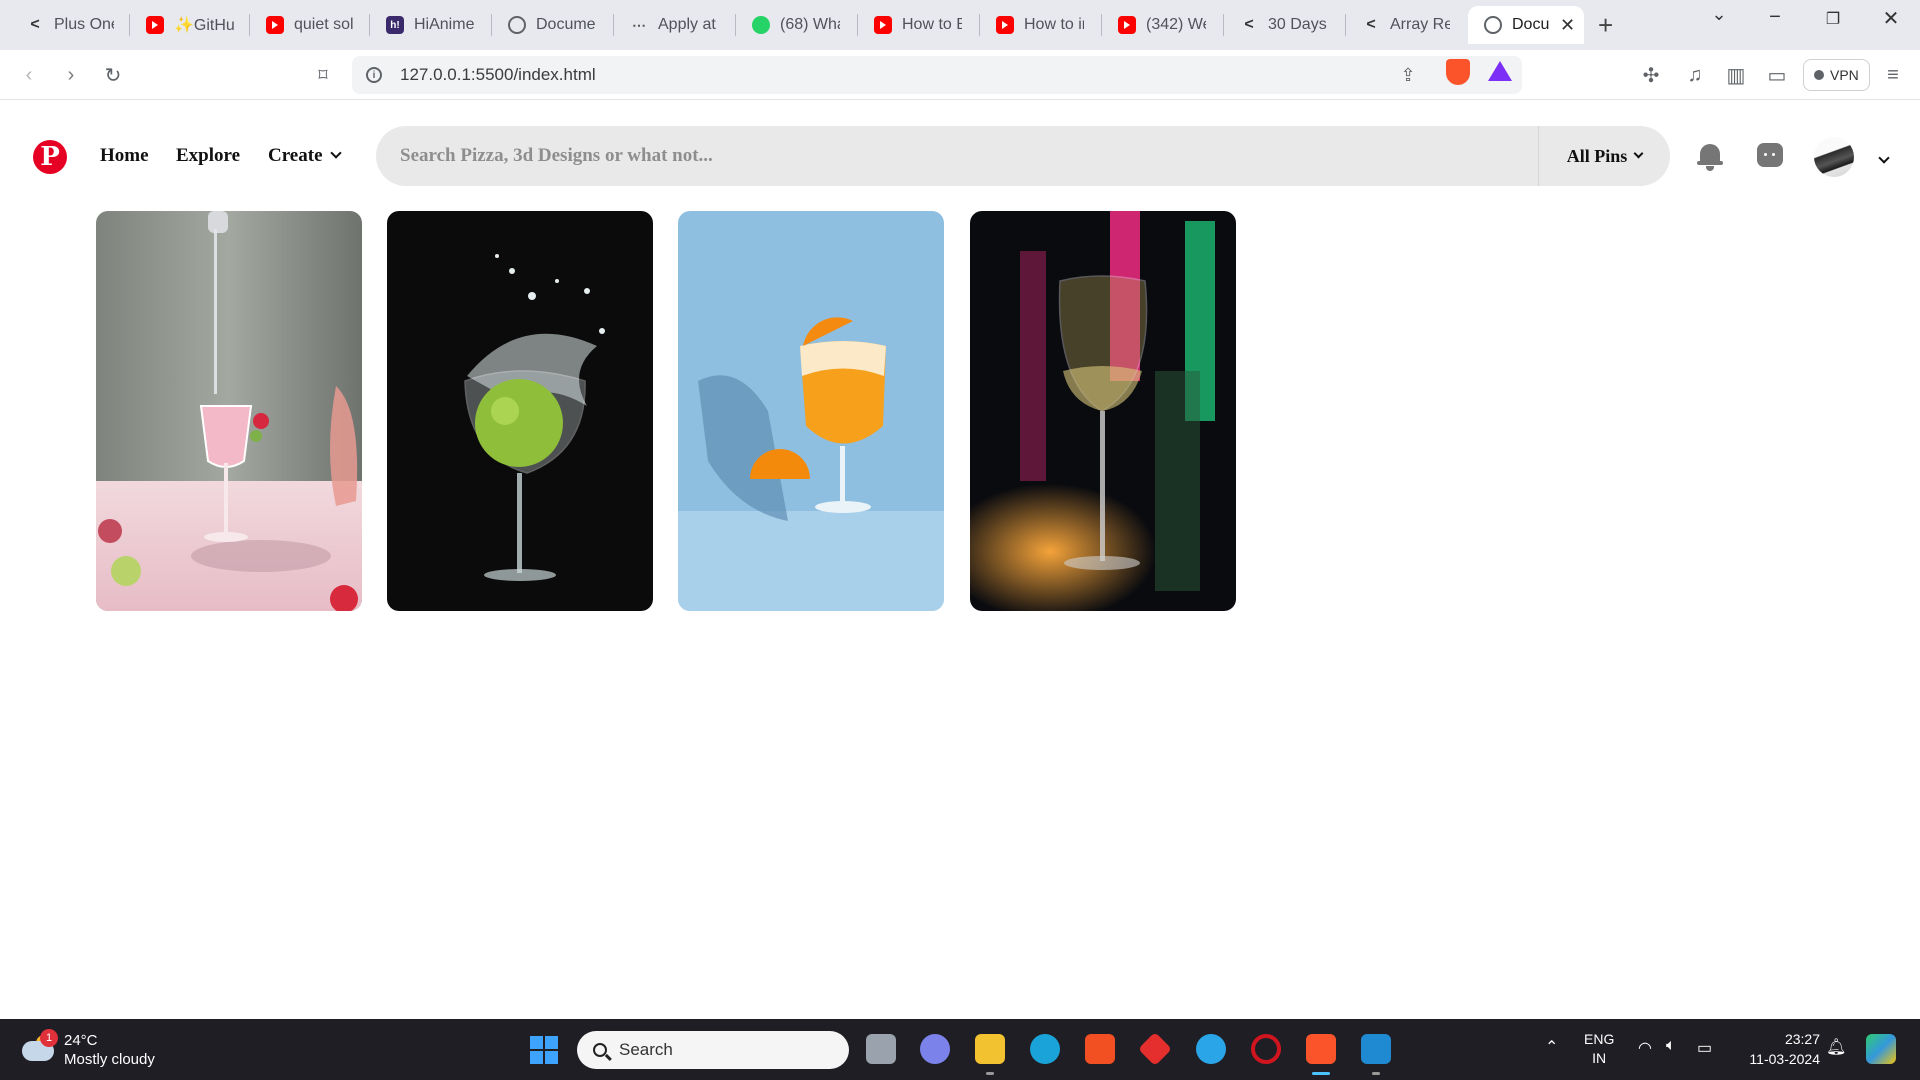  I want to click on browser-tab: Documen, so click(553, 25).